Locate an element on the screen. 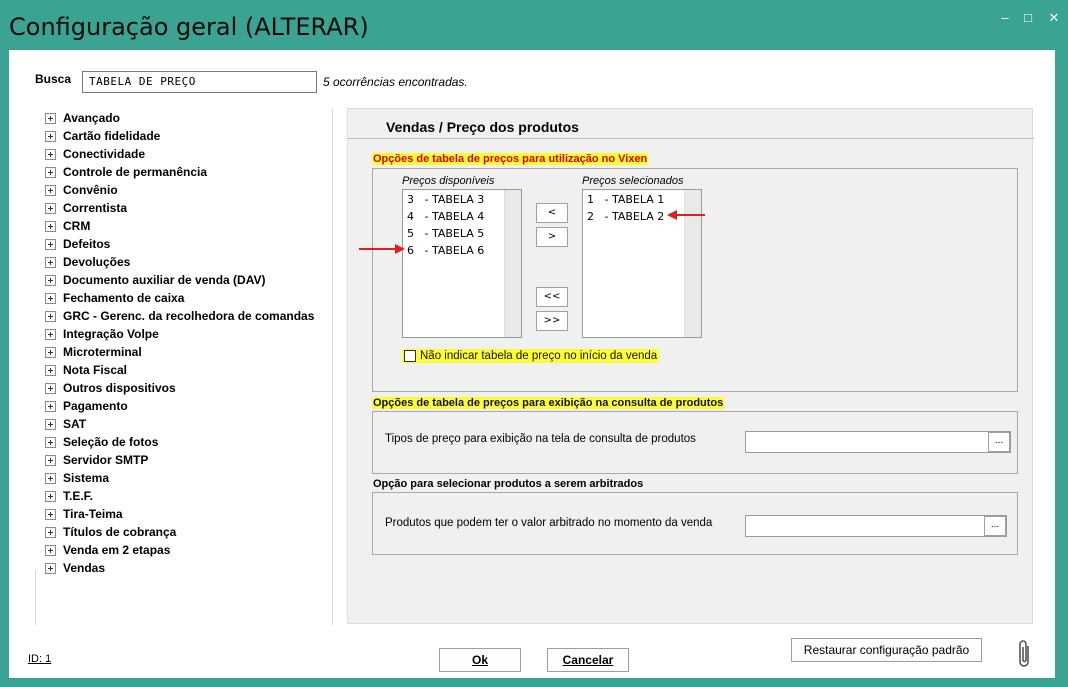 The image size is (1068, 687). sidebar-item-dav: Documento auxiliar de venda (DAV) is located at coordinates (155, 280).